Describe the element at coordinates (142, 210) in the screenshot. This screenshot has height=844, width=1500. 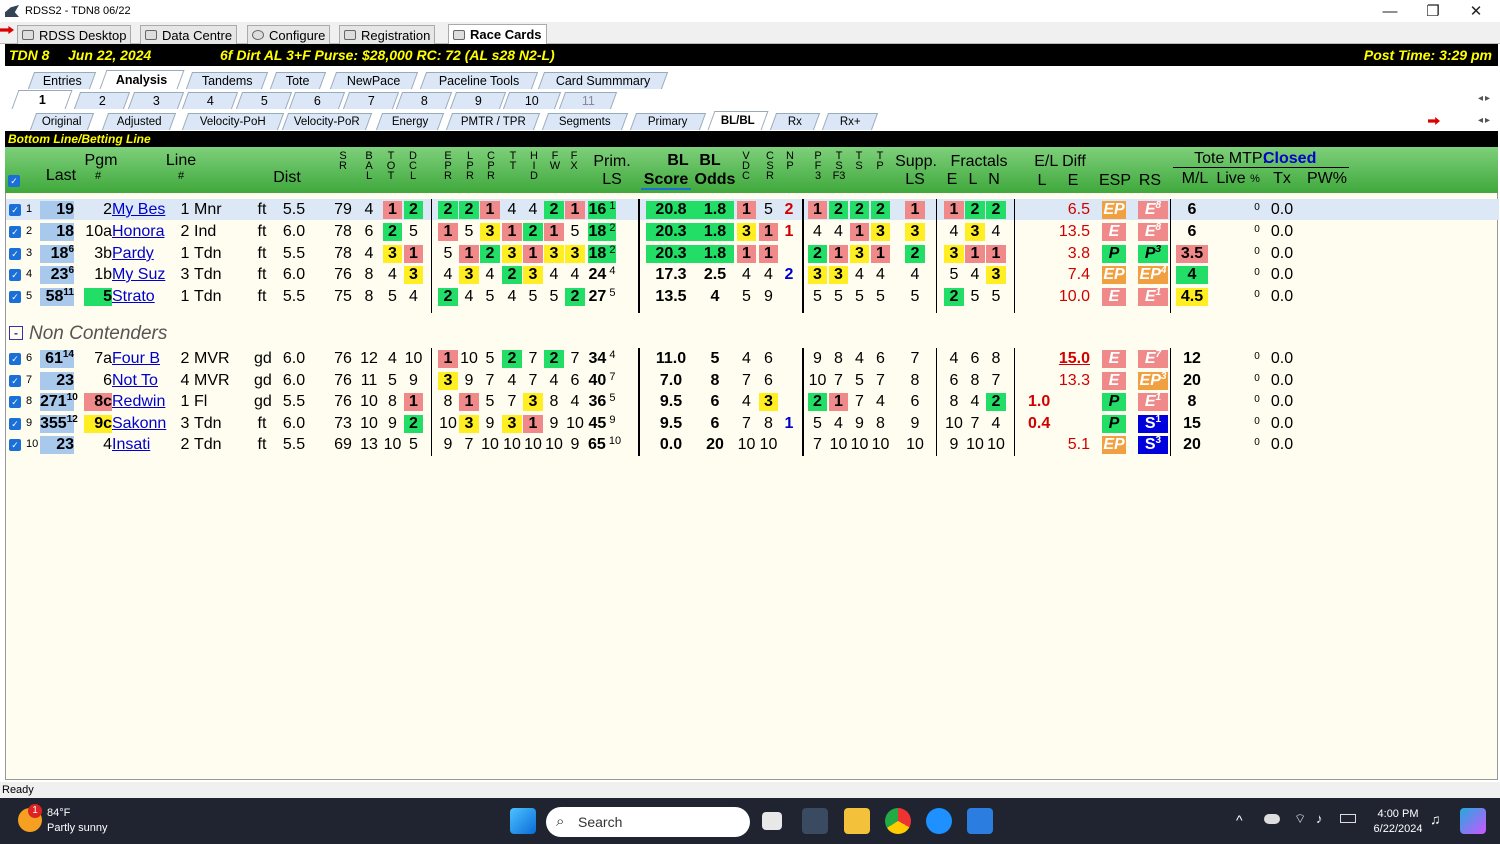
I see `cell-name: My Bes` at that location.